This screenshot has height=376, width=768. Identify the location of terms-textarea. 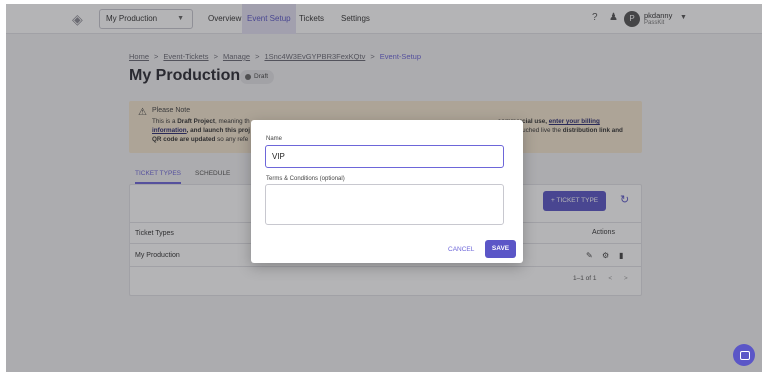
(384, 204).